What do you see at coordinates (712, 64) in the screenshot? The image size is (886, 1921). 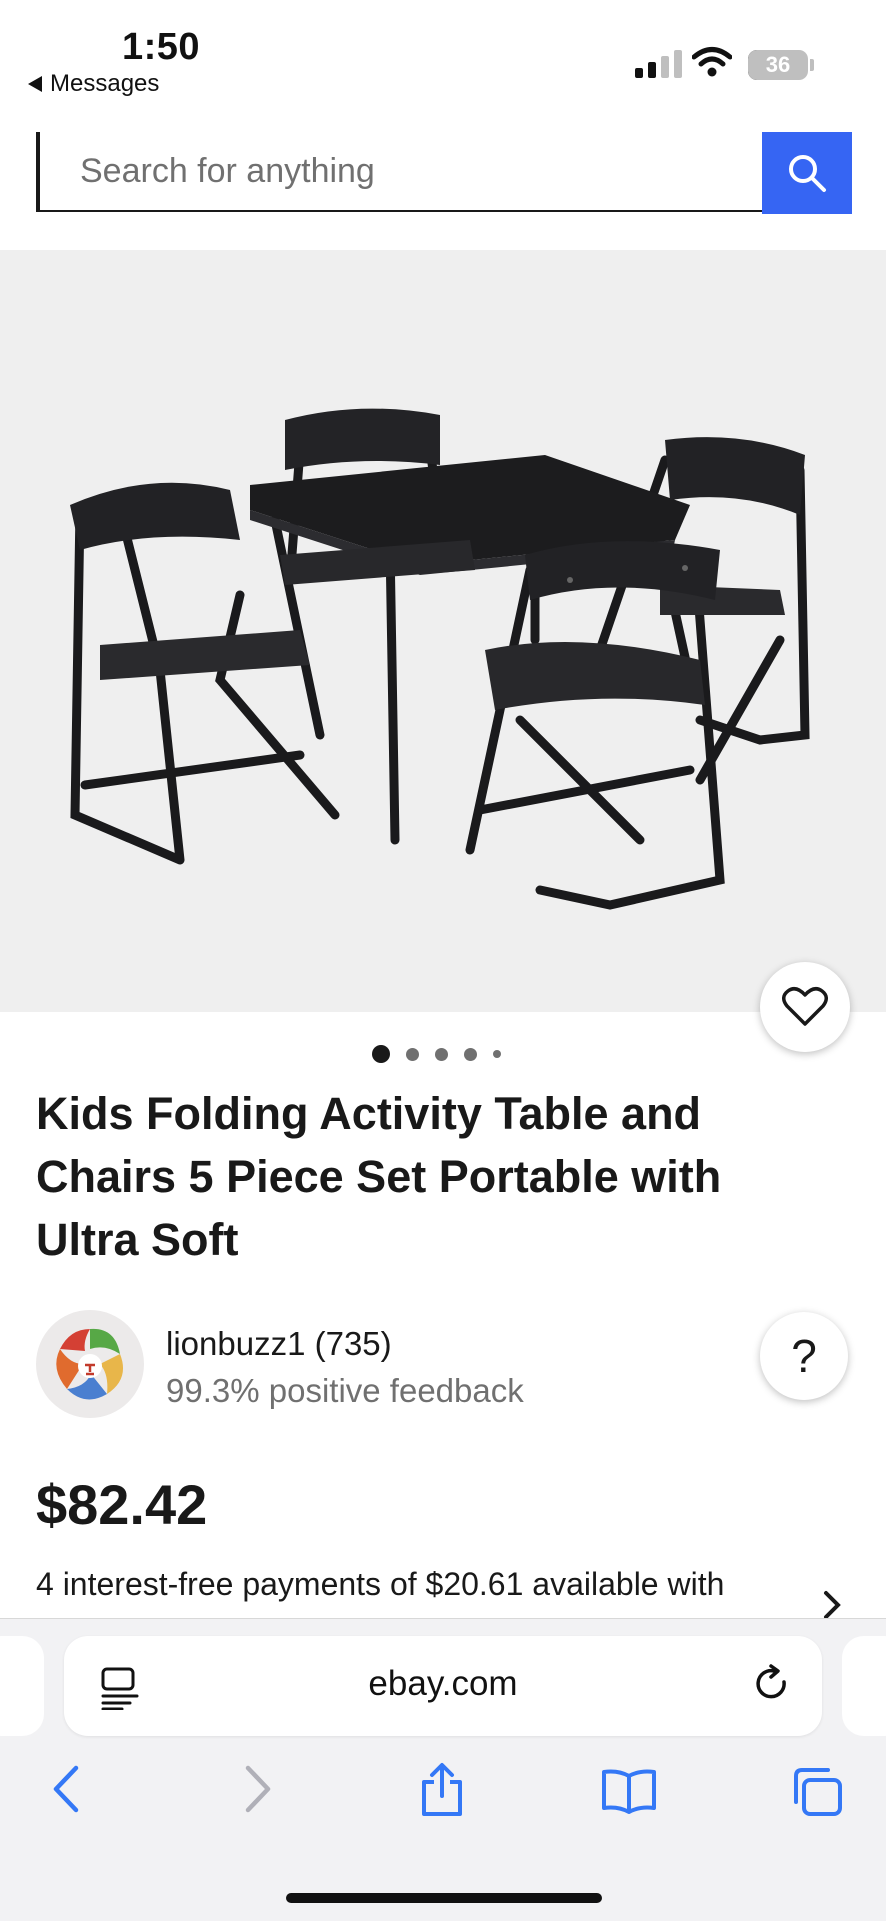 I see `wifi-icon` at bounding box center [712, 64].